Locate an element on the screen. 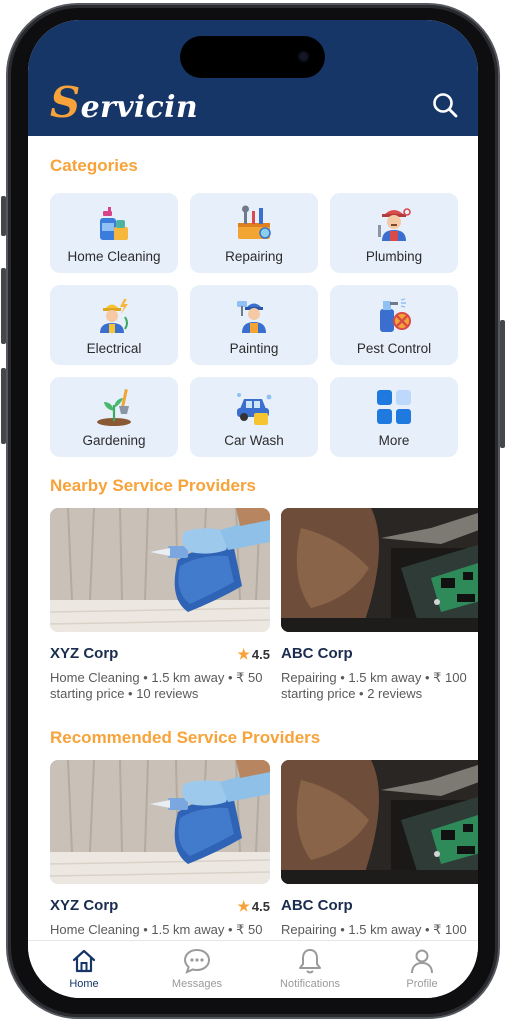  app-header: Servicin is located at coordinates (253, 78).